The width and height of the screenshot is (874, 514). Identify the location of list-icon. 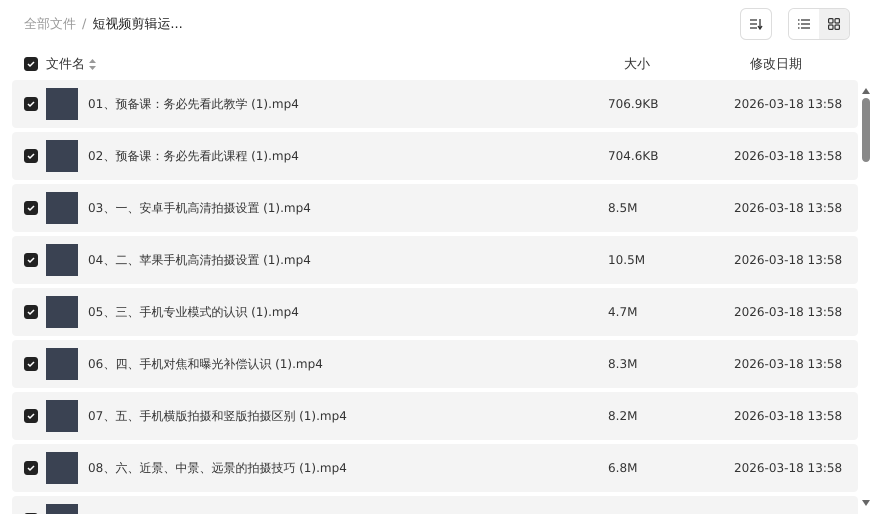
(804, 24).